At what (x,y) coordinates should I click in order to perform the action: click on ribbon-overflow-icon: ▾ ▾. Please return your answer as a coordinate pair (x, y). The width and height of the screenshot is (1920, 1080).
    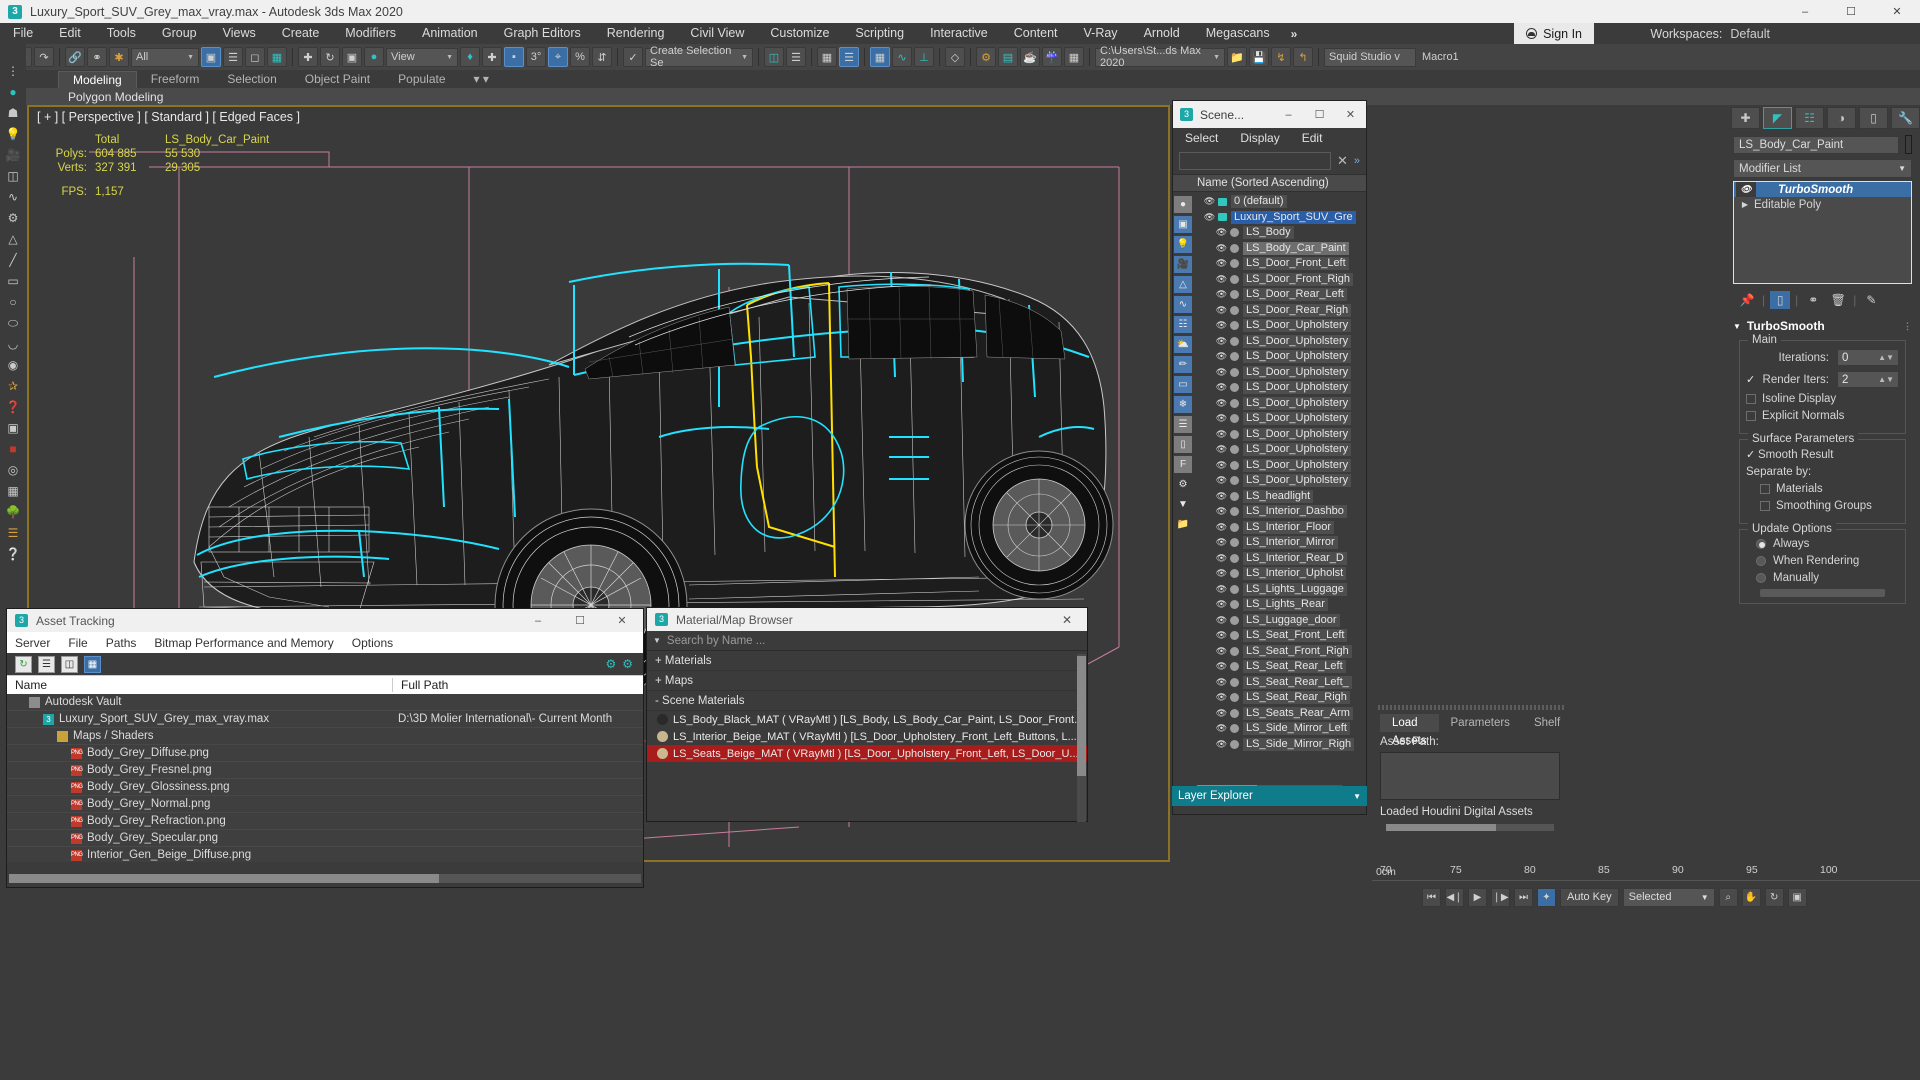
    Looking at the image, I should click on (481, 79).